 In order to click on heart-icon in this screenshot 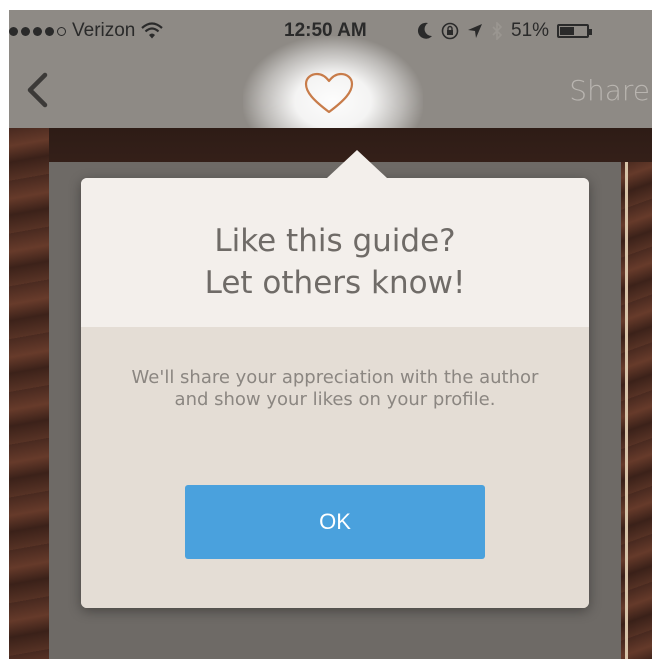, I will do `click(329, 93)`.